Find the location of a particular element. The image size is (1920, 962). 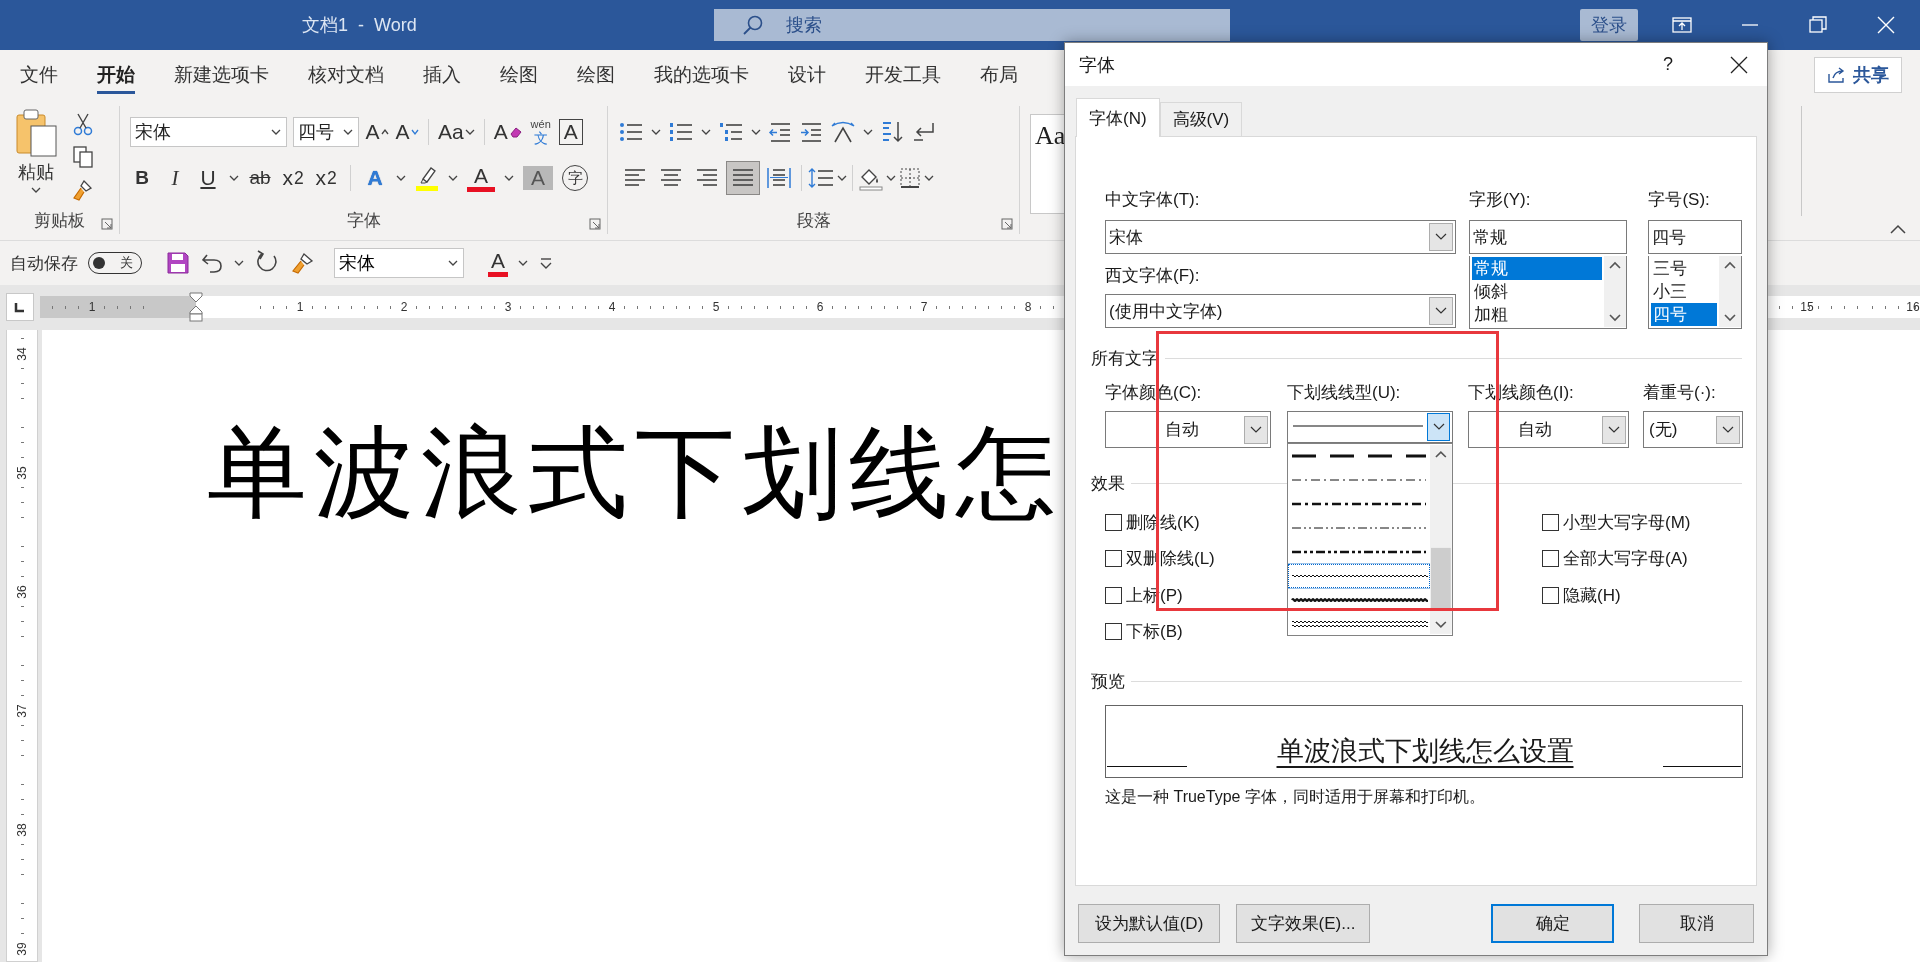

share-button: 共享 is located at coordinates (1858, 75).